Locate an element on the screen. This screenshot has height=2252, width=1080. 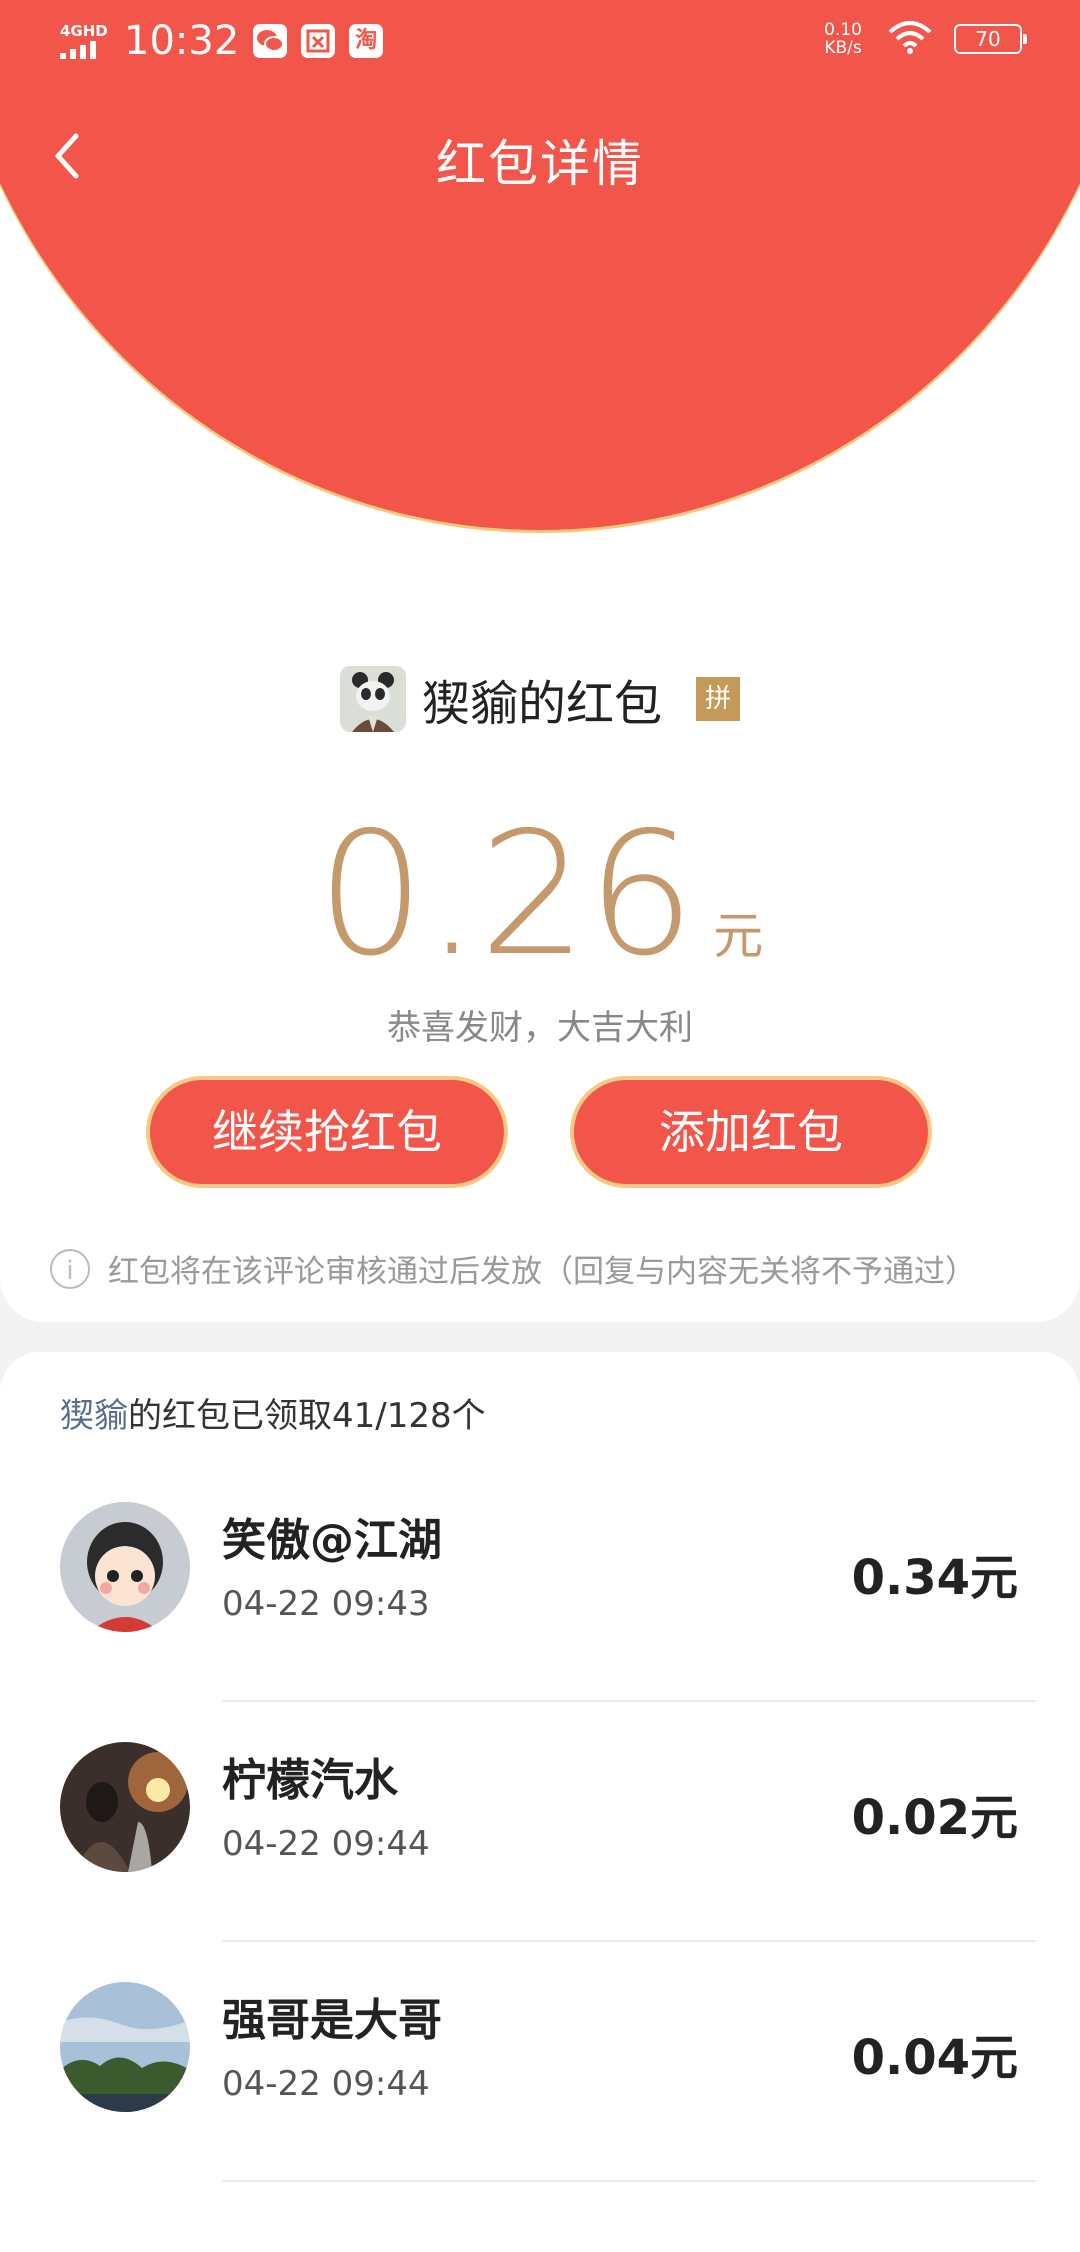
row-divider is located at coordinates (629, 2181).